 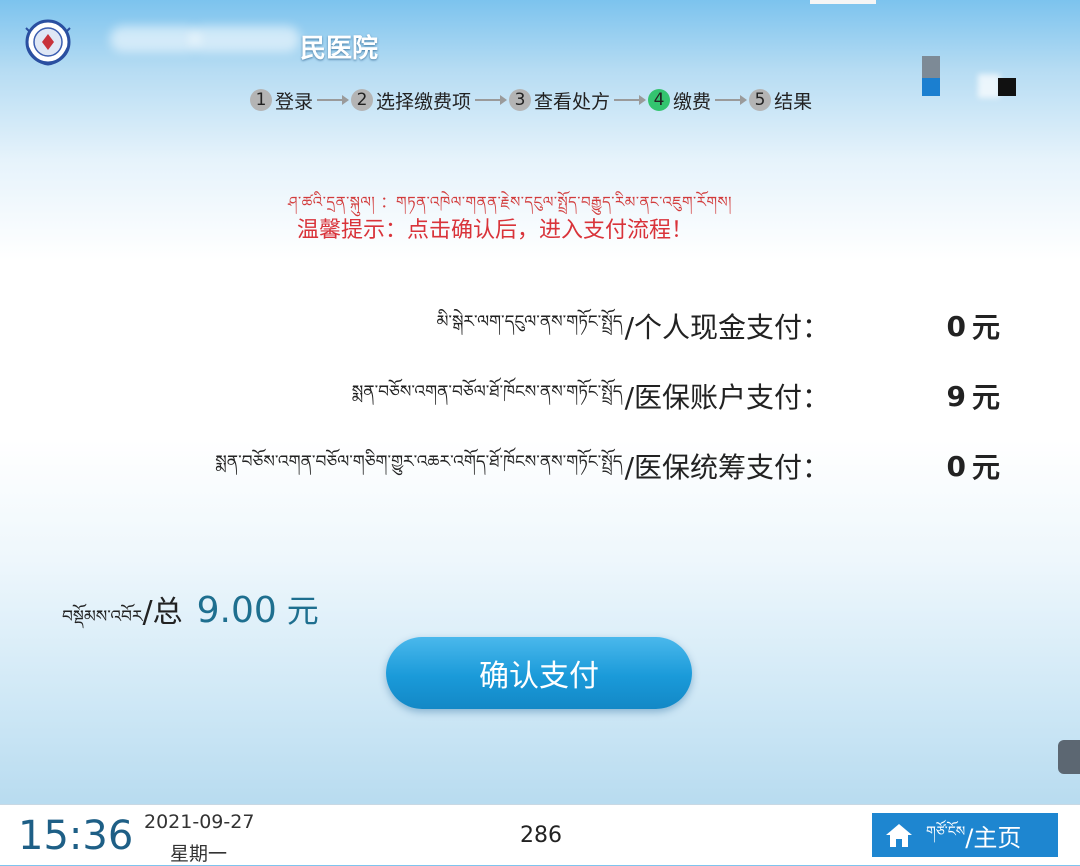 I want to click on step-label: 选择缴费项, so click(x=424, y=101).